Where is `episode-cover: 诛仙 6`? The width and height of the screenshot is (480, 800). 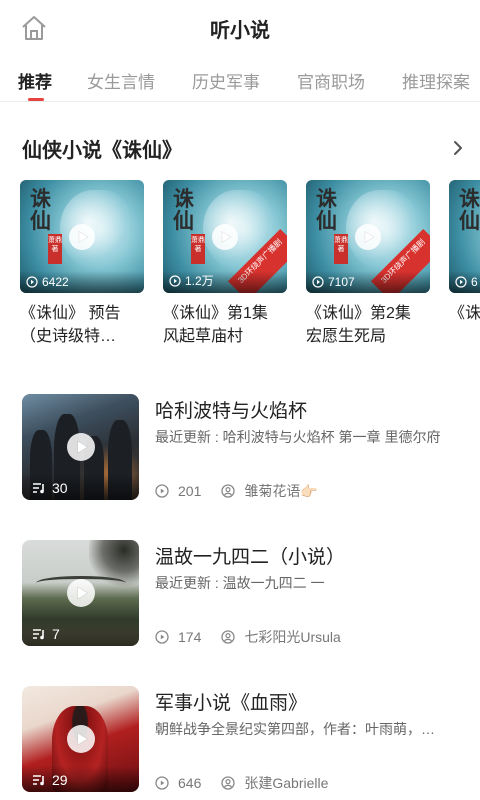
episode-cover: 诛仙 6 is located at coordinates (464, 236).